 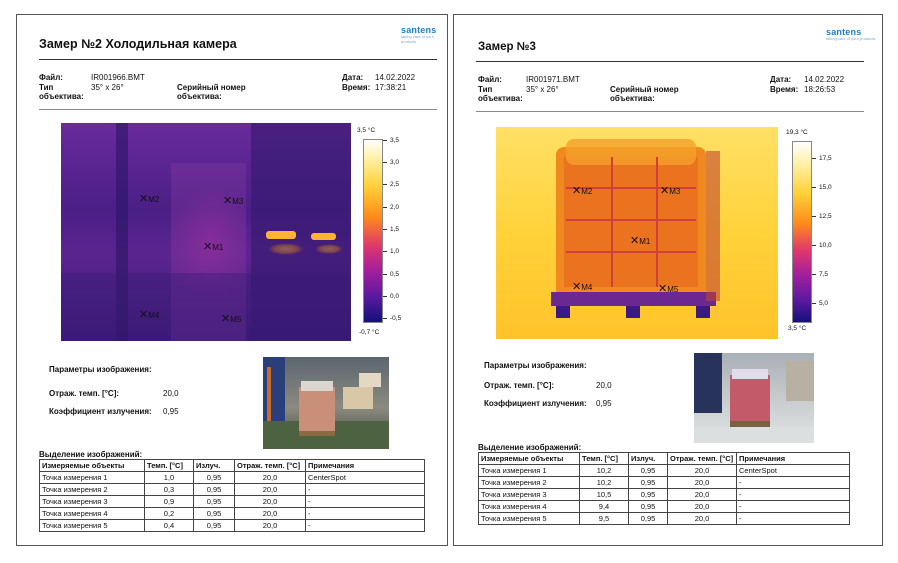 What do you see at coordinates (820, 303) in the screenshot?
I see `scale-tick: 5,0` at bounding box center [820, 303].